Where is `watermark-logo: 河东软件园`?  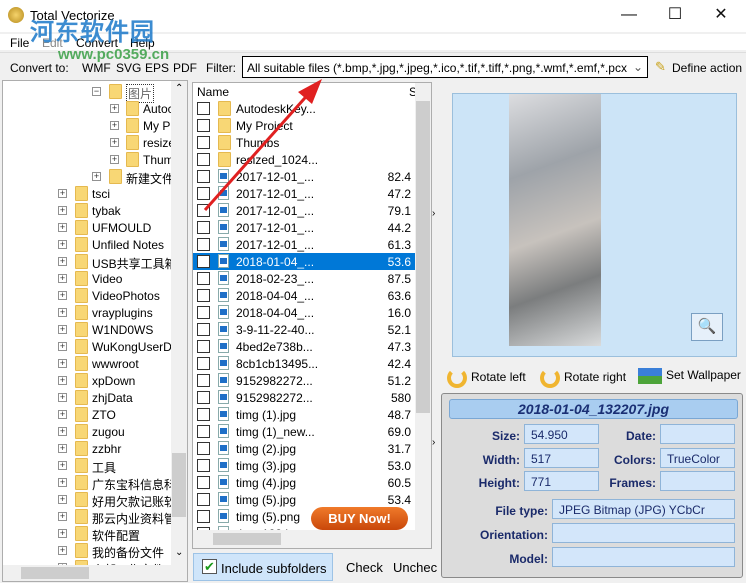
watermark-logo: 河东软件园 is located at coordinates (92, 32).